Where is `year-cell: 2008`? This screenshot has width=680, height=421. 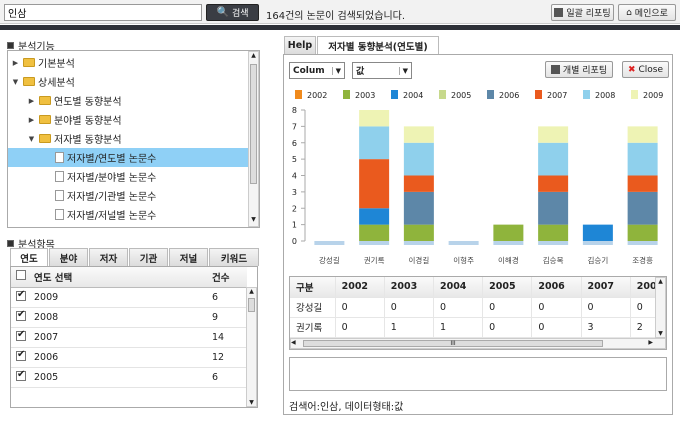 year-cell: 2008 is located at coordinates (118, 317).